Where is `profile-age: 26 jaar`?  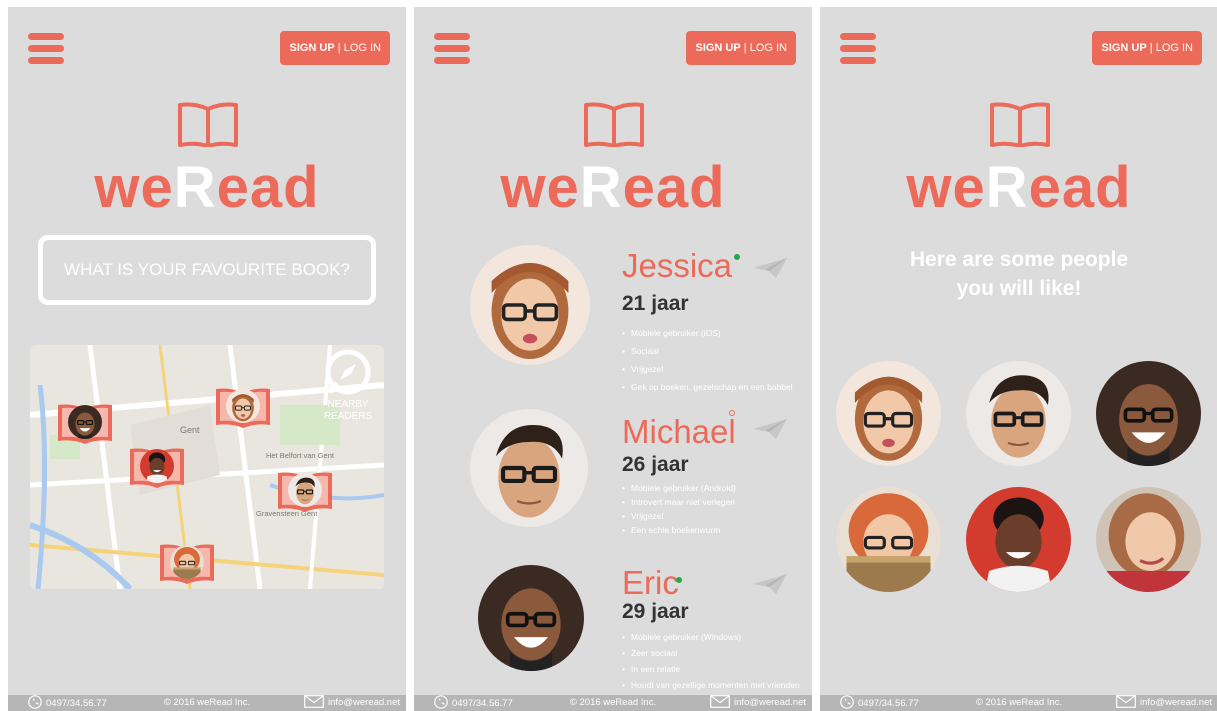
profile-age: 26 jaar is located at coordinates (655, 464).